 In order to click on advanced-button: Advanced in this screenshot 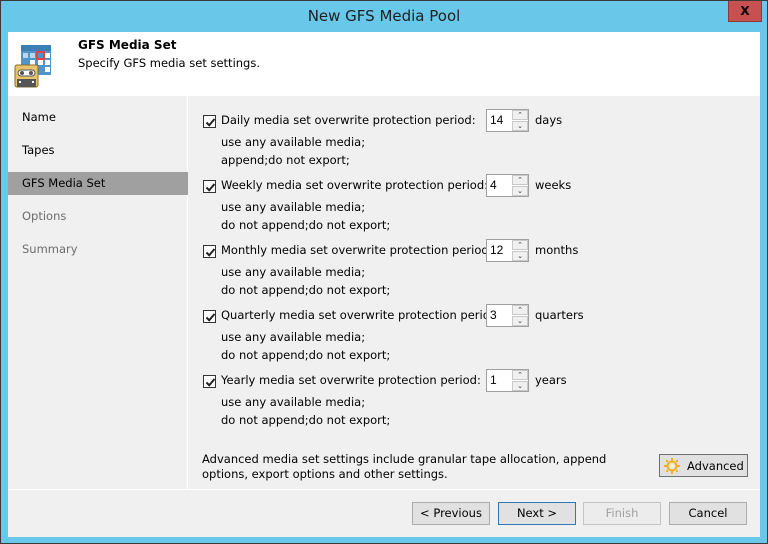, I will do `click(703, 465)`.